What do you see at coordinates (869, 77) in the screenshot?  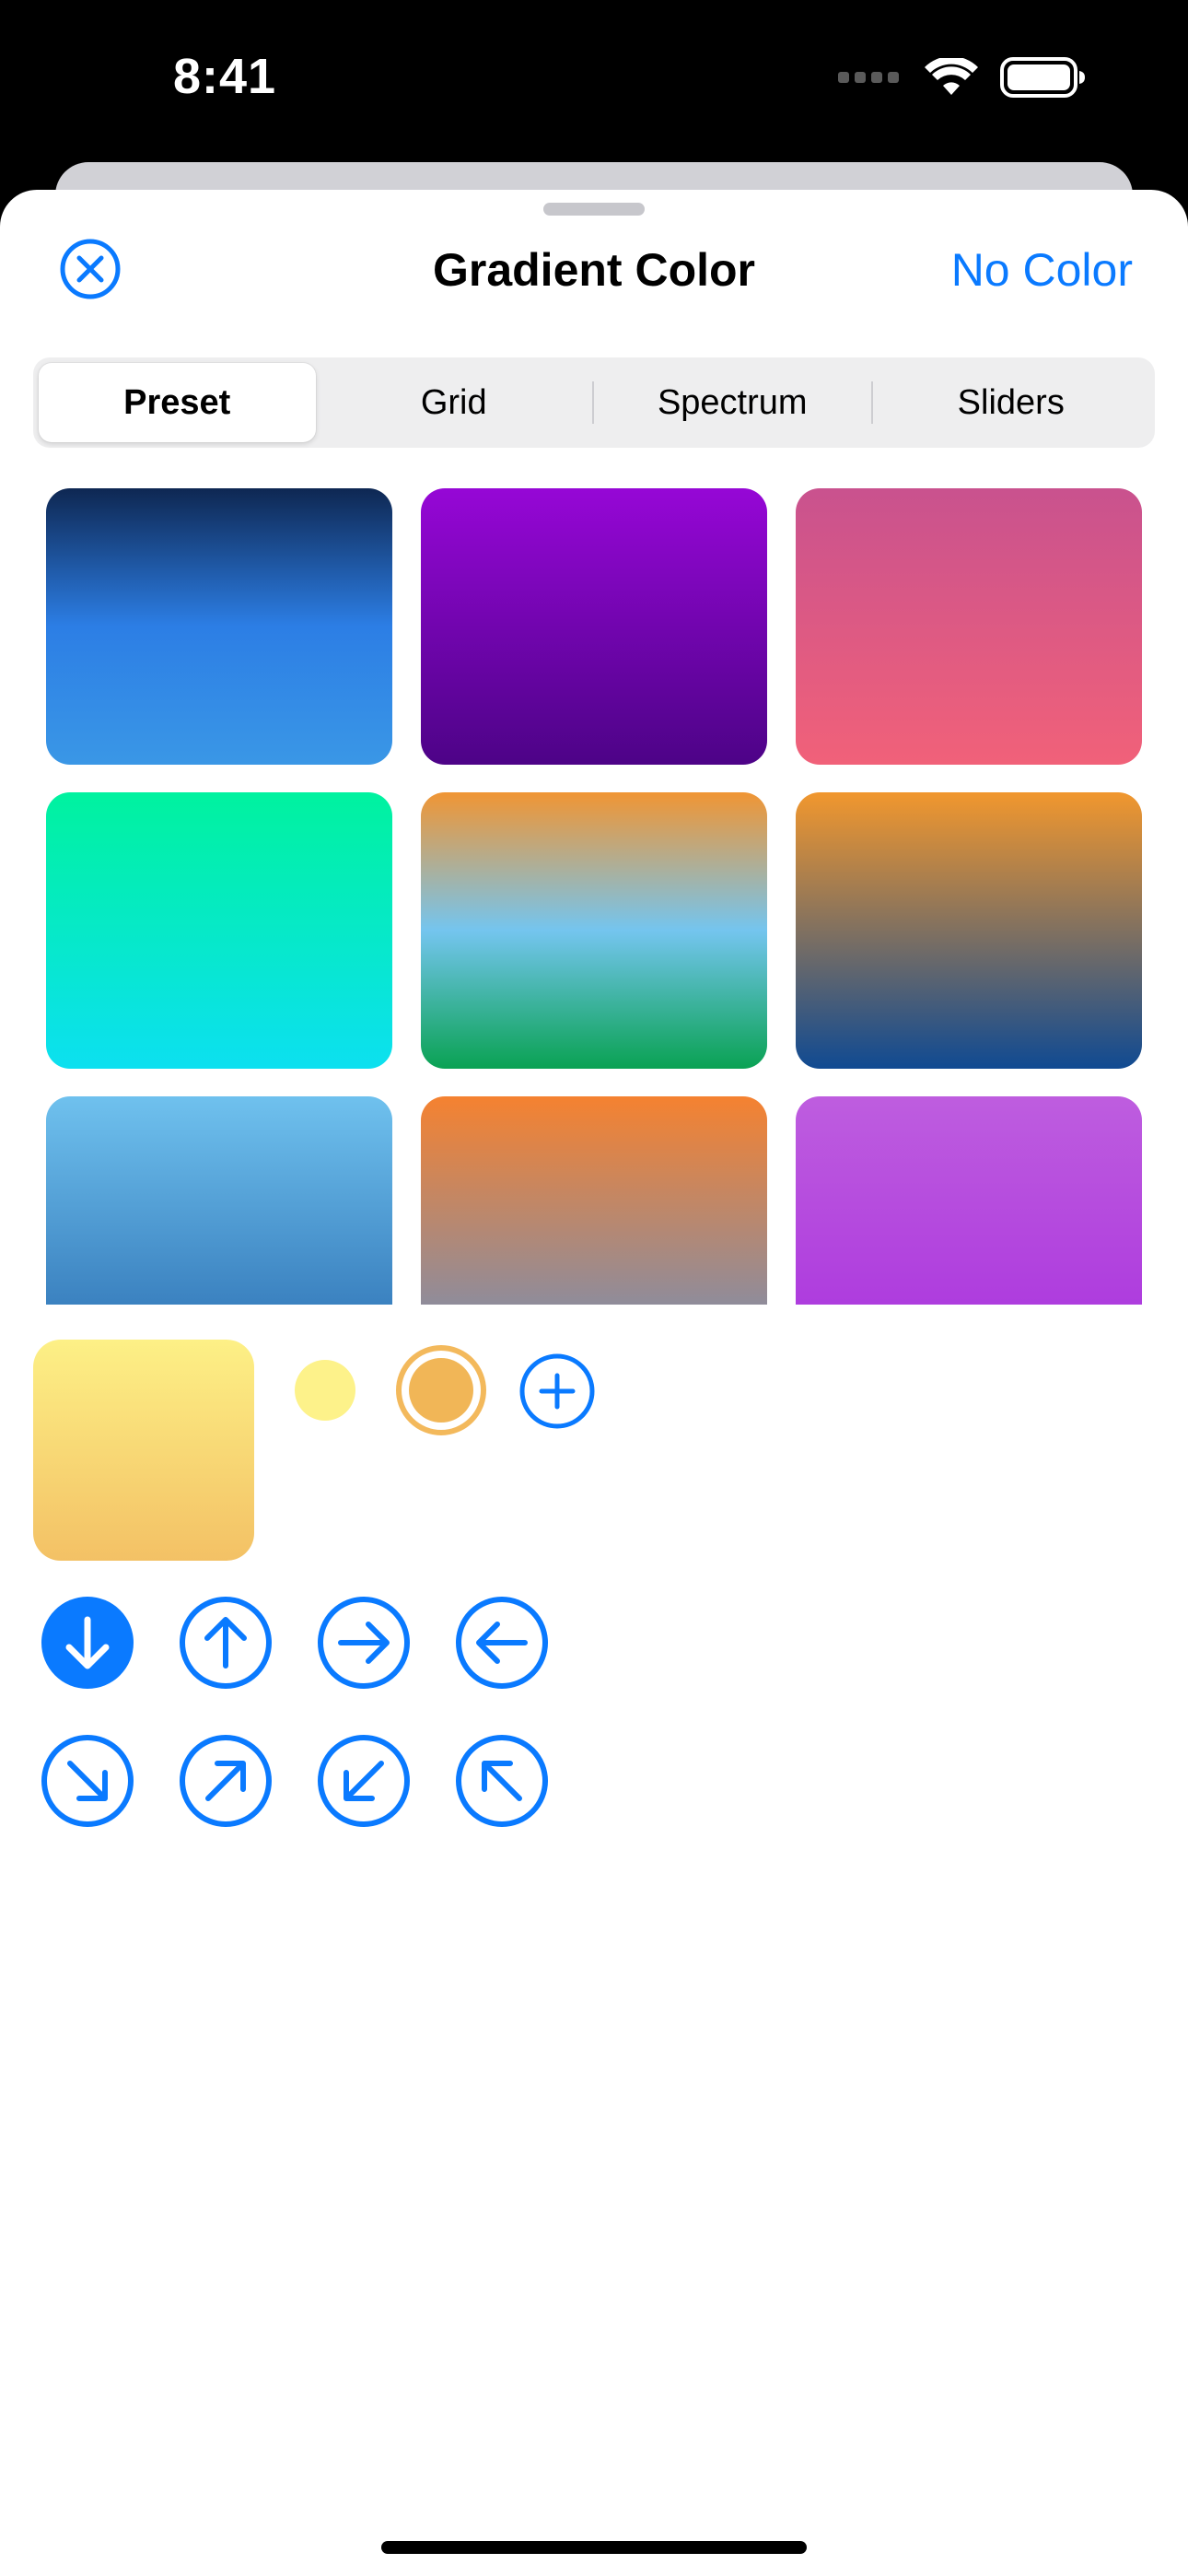 I see `cellular-icon` at bounding box center [869, 77].